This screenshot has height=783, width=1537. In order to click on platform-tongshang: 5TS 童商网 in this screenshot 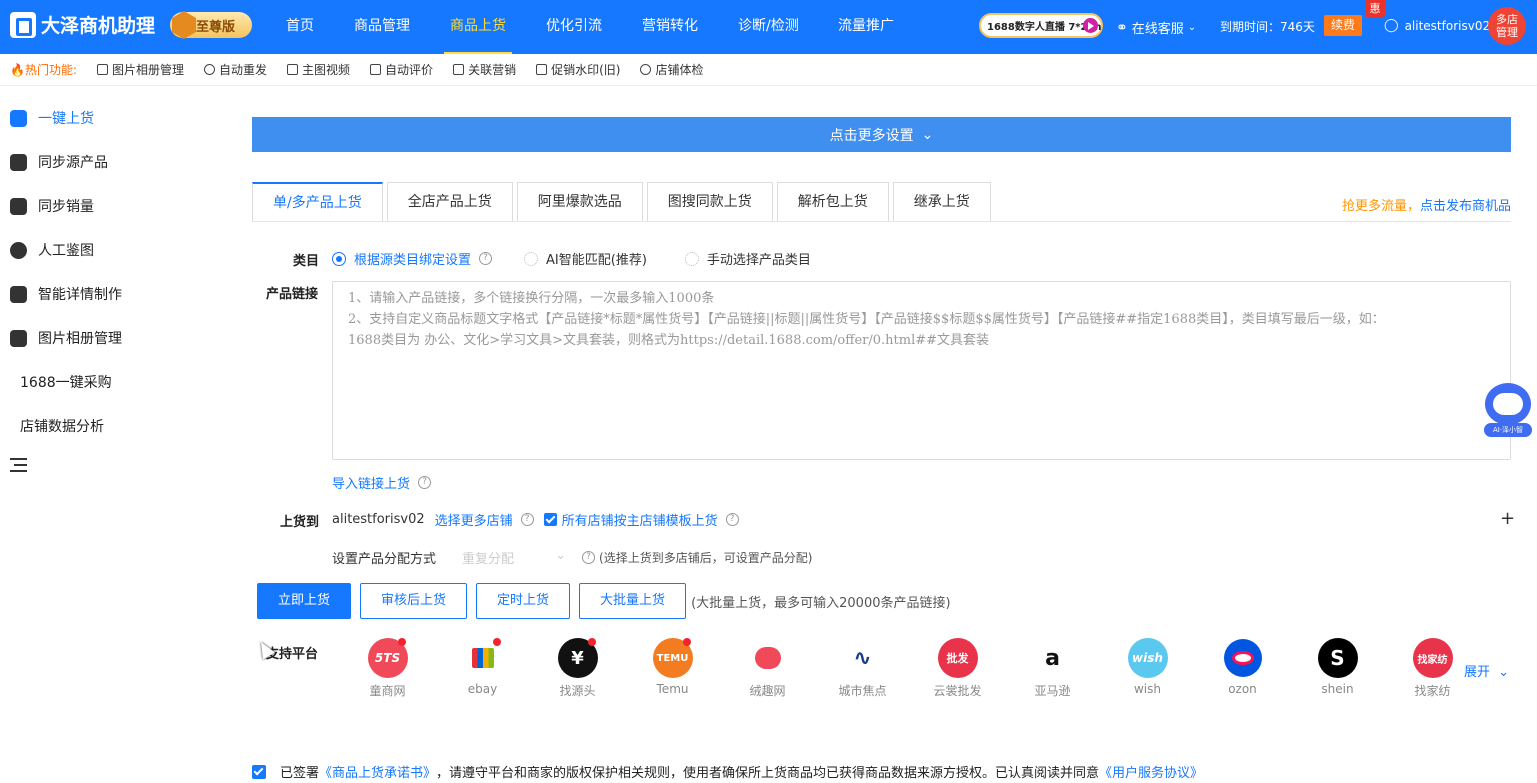, I will do `click(387, 668)`.